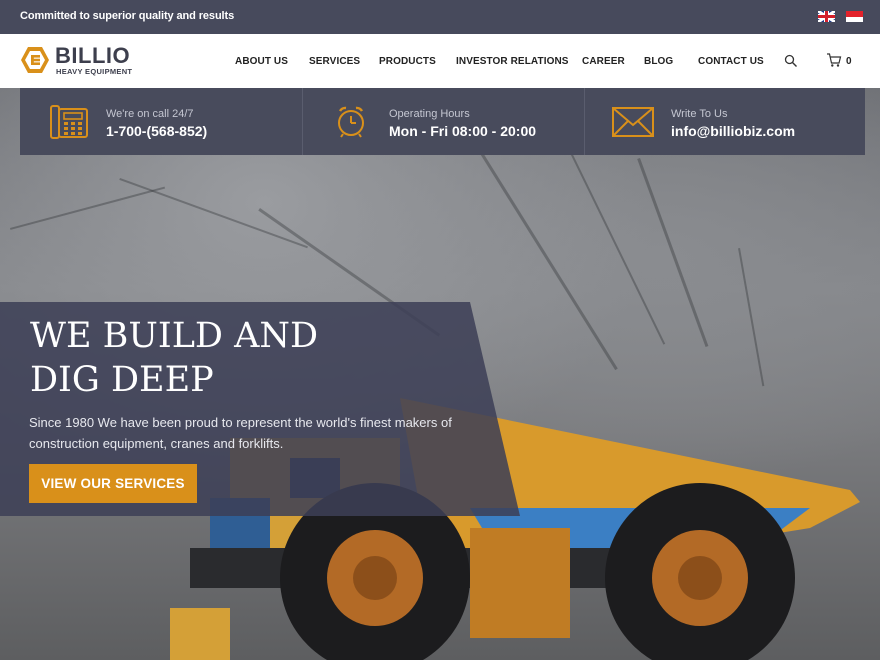 The width and height of the screenshot is (880, 660). What do you see at coordinates (826, 16) in the screenshot?
I see `uk-flag-icon` at bounding box center [826, 16].